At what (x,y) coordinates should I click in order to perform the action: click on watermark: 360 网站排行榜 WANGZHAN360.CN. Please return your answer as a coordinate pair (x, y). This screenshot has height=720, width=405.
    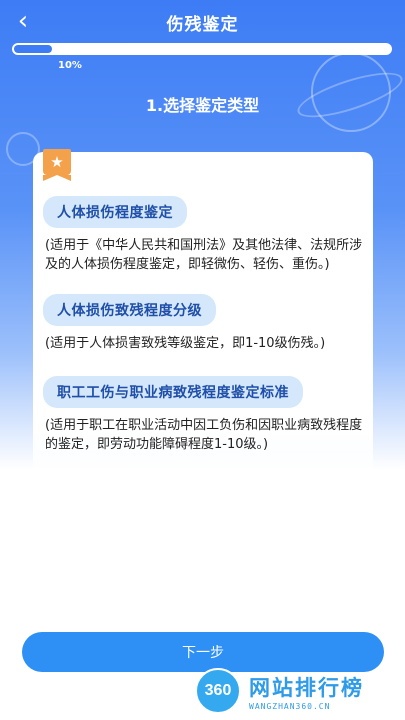
    Looking at the image, I should click on (300, 691).